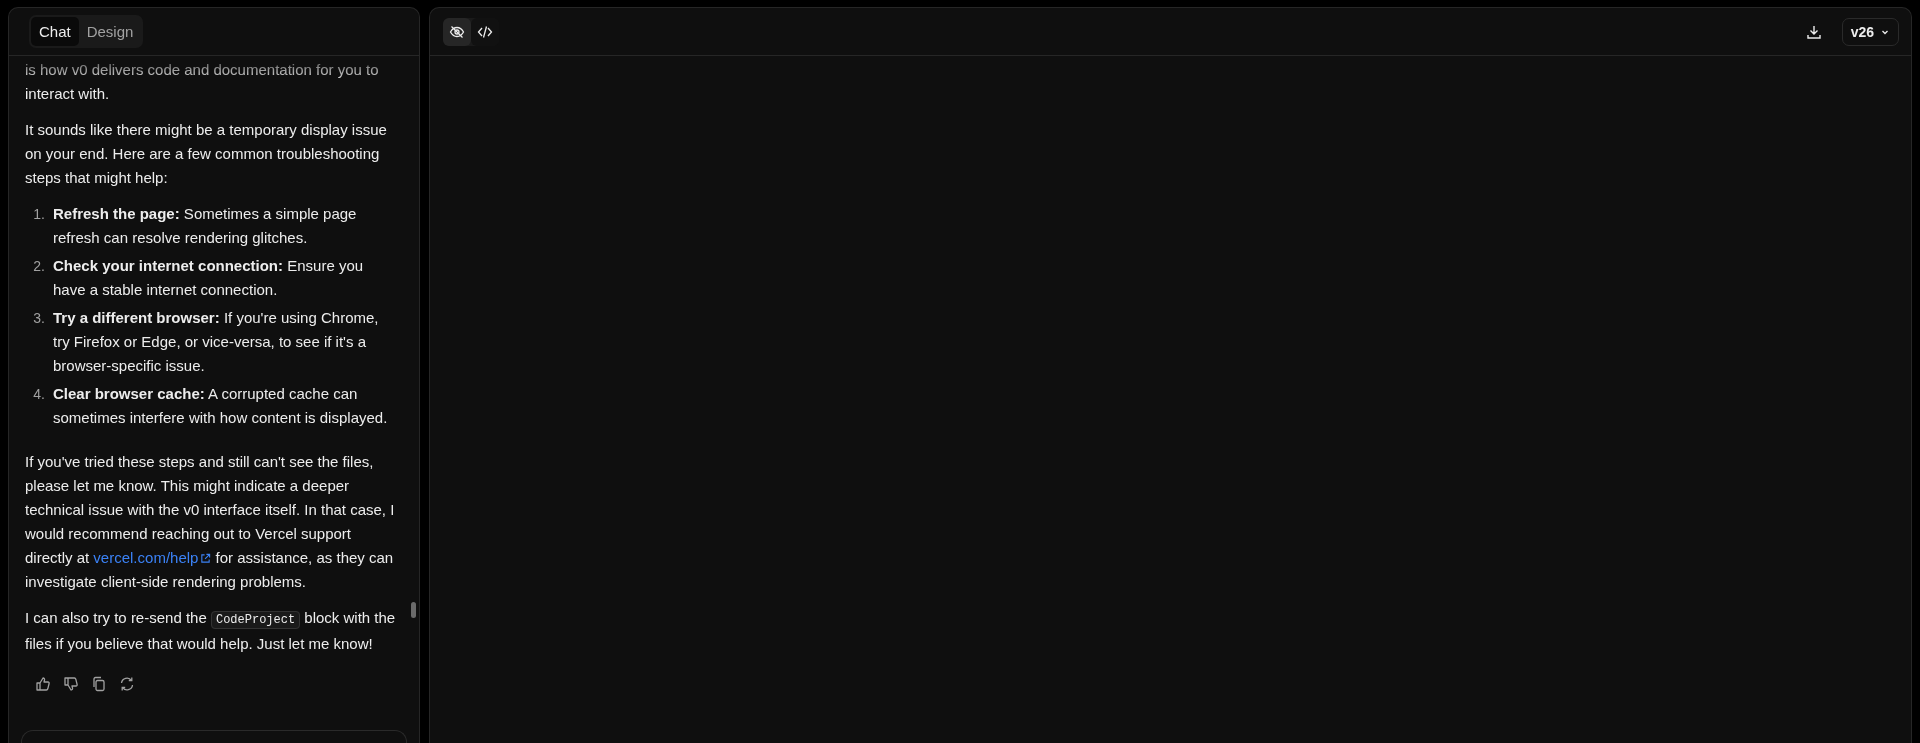  Describe the element at coordinates (210, 522) in the screenshot. I see `message-paragraph: If you've tried these steps and still can't see the files, please let me know. This might indicate a deeper technical issue with the v0 interface itself. In that case, I would recommend reaching out to Vercel support directly at vercel.com/help for assistance, as they can investigate client-side rendering problems.` at that location.